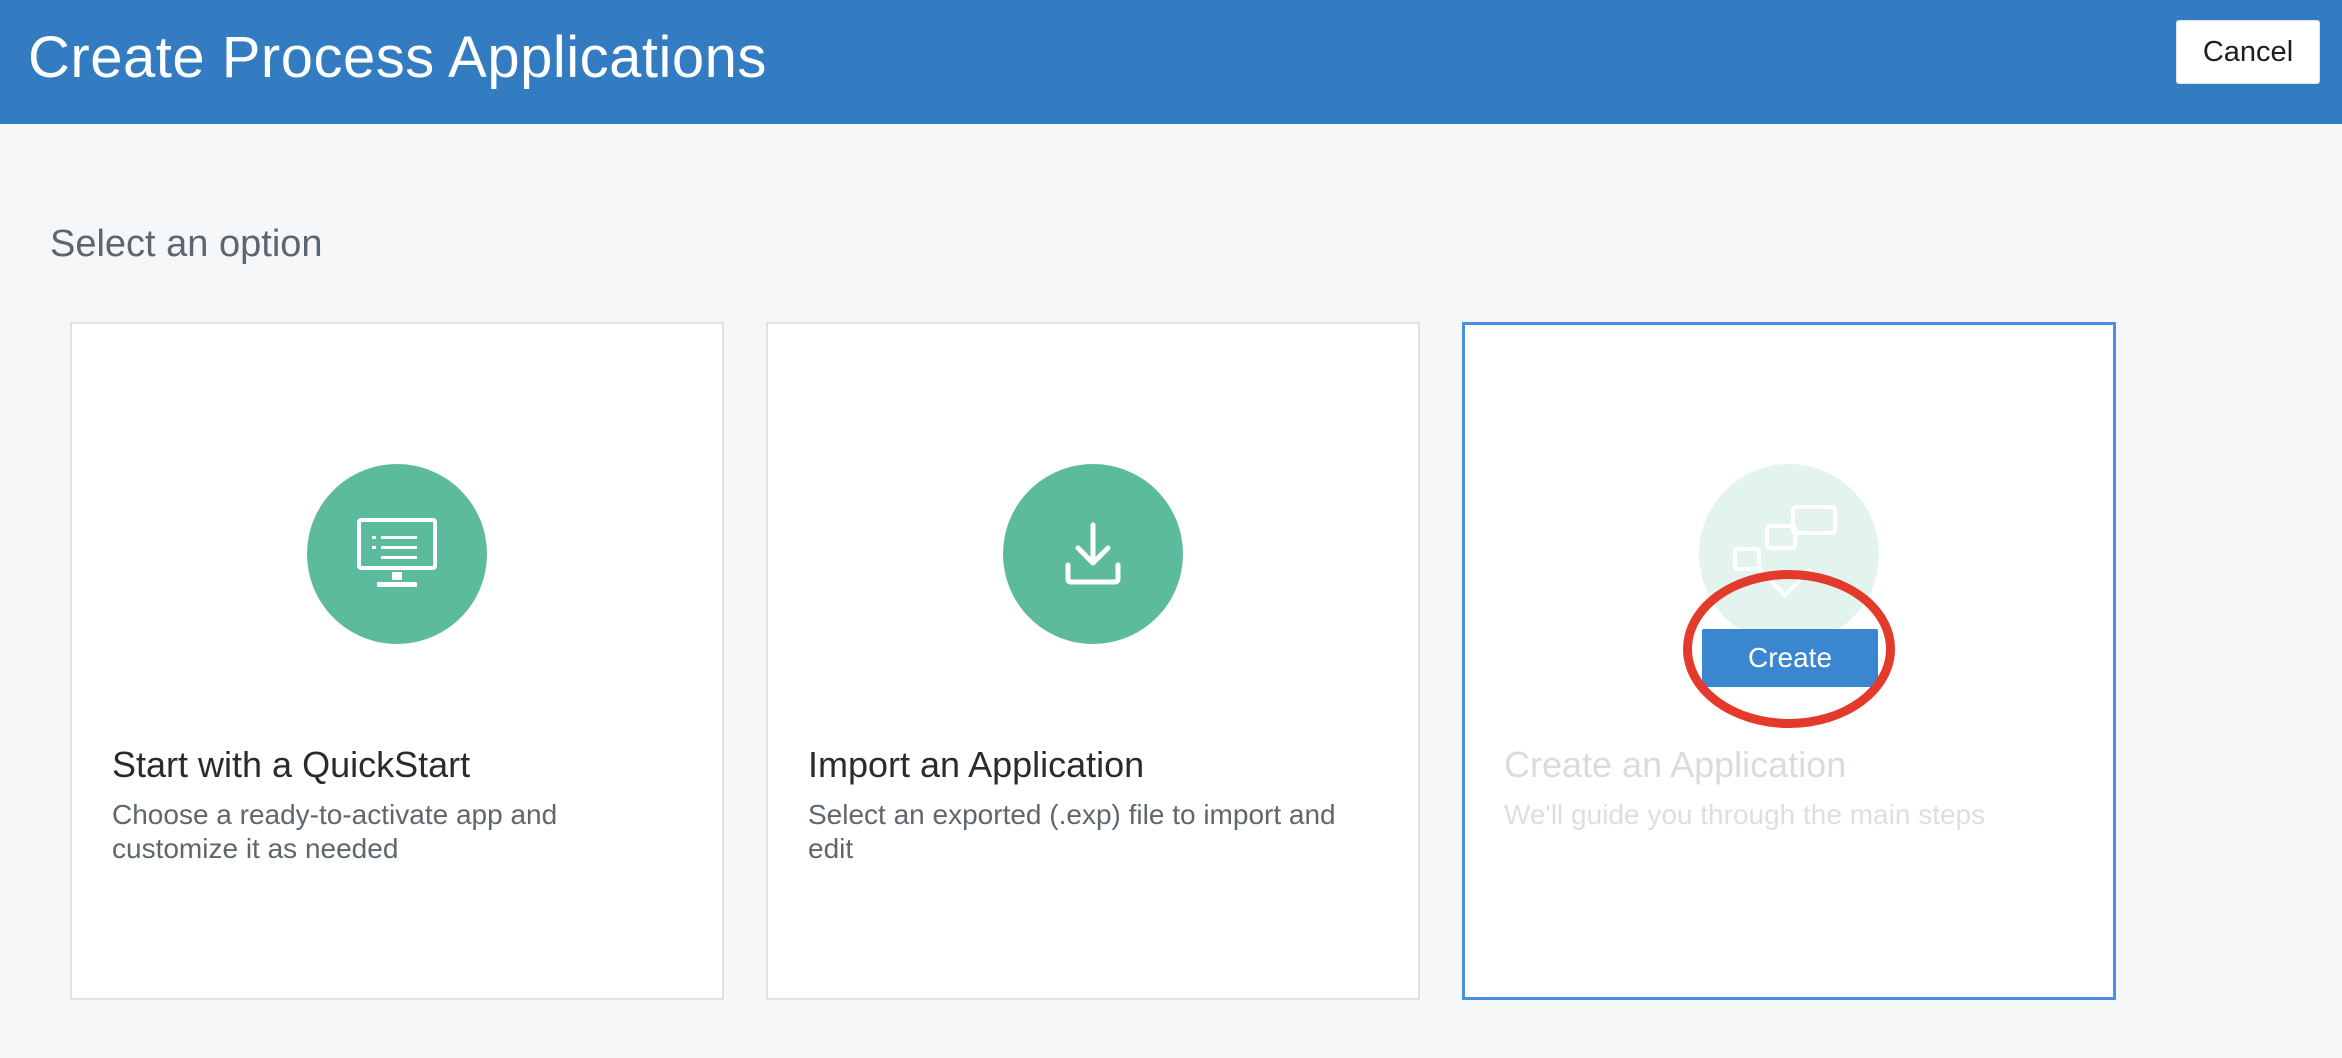 The height and width of the screenshot is (1058, 2342). What do you see at coordinates (397, 554) in the screenshot?
I see `monitor-icon` at bounding box center [397, 554].